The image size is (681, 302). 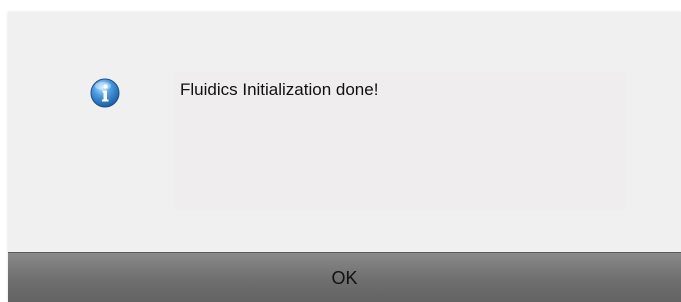 What do you see at coordinates (279, 89) in the screenshot?
I see `message-text: Fluidics Initialization done!` at bounding box center [279, 89].